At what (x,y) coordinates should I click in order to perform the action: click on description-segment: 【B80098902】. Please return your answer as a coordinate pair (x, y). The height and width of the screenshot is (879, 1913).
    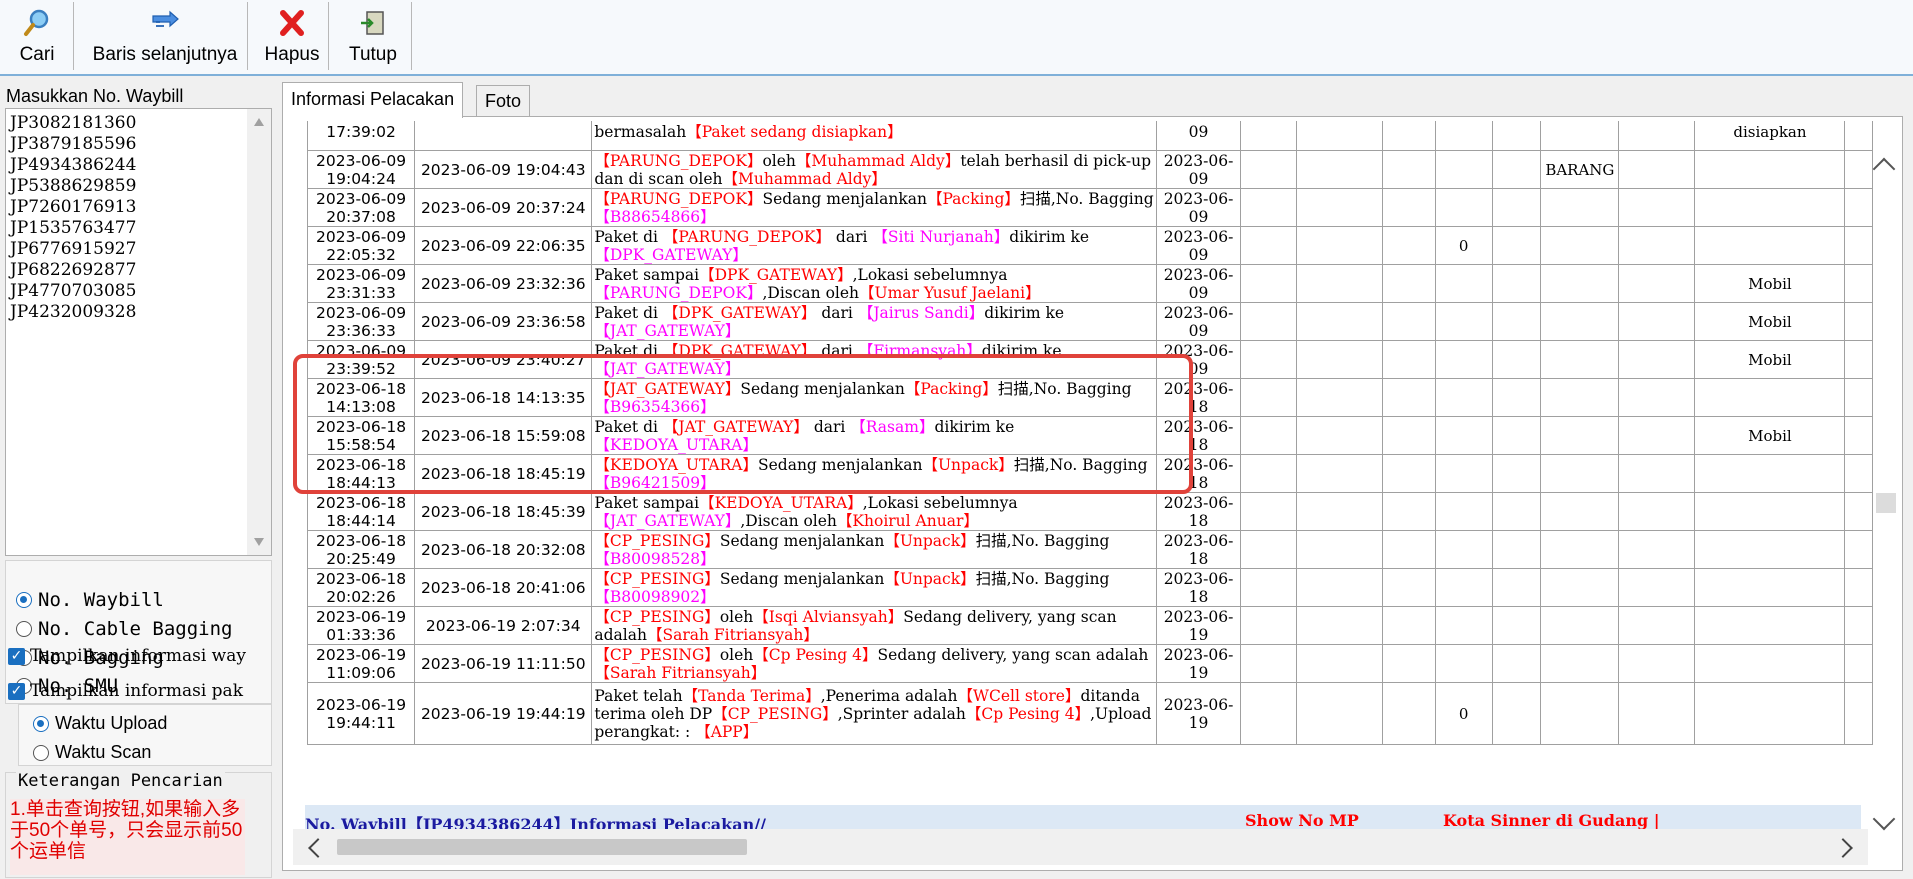
    Looking at the image, I should click on (655, 596).